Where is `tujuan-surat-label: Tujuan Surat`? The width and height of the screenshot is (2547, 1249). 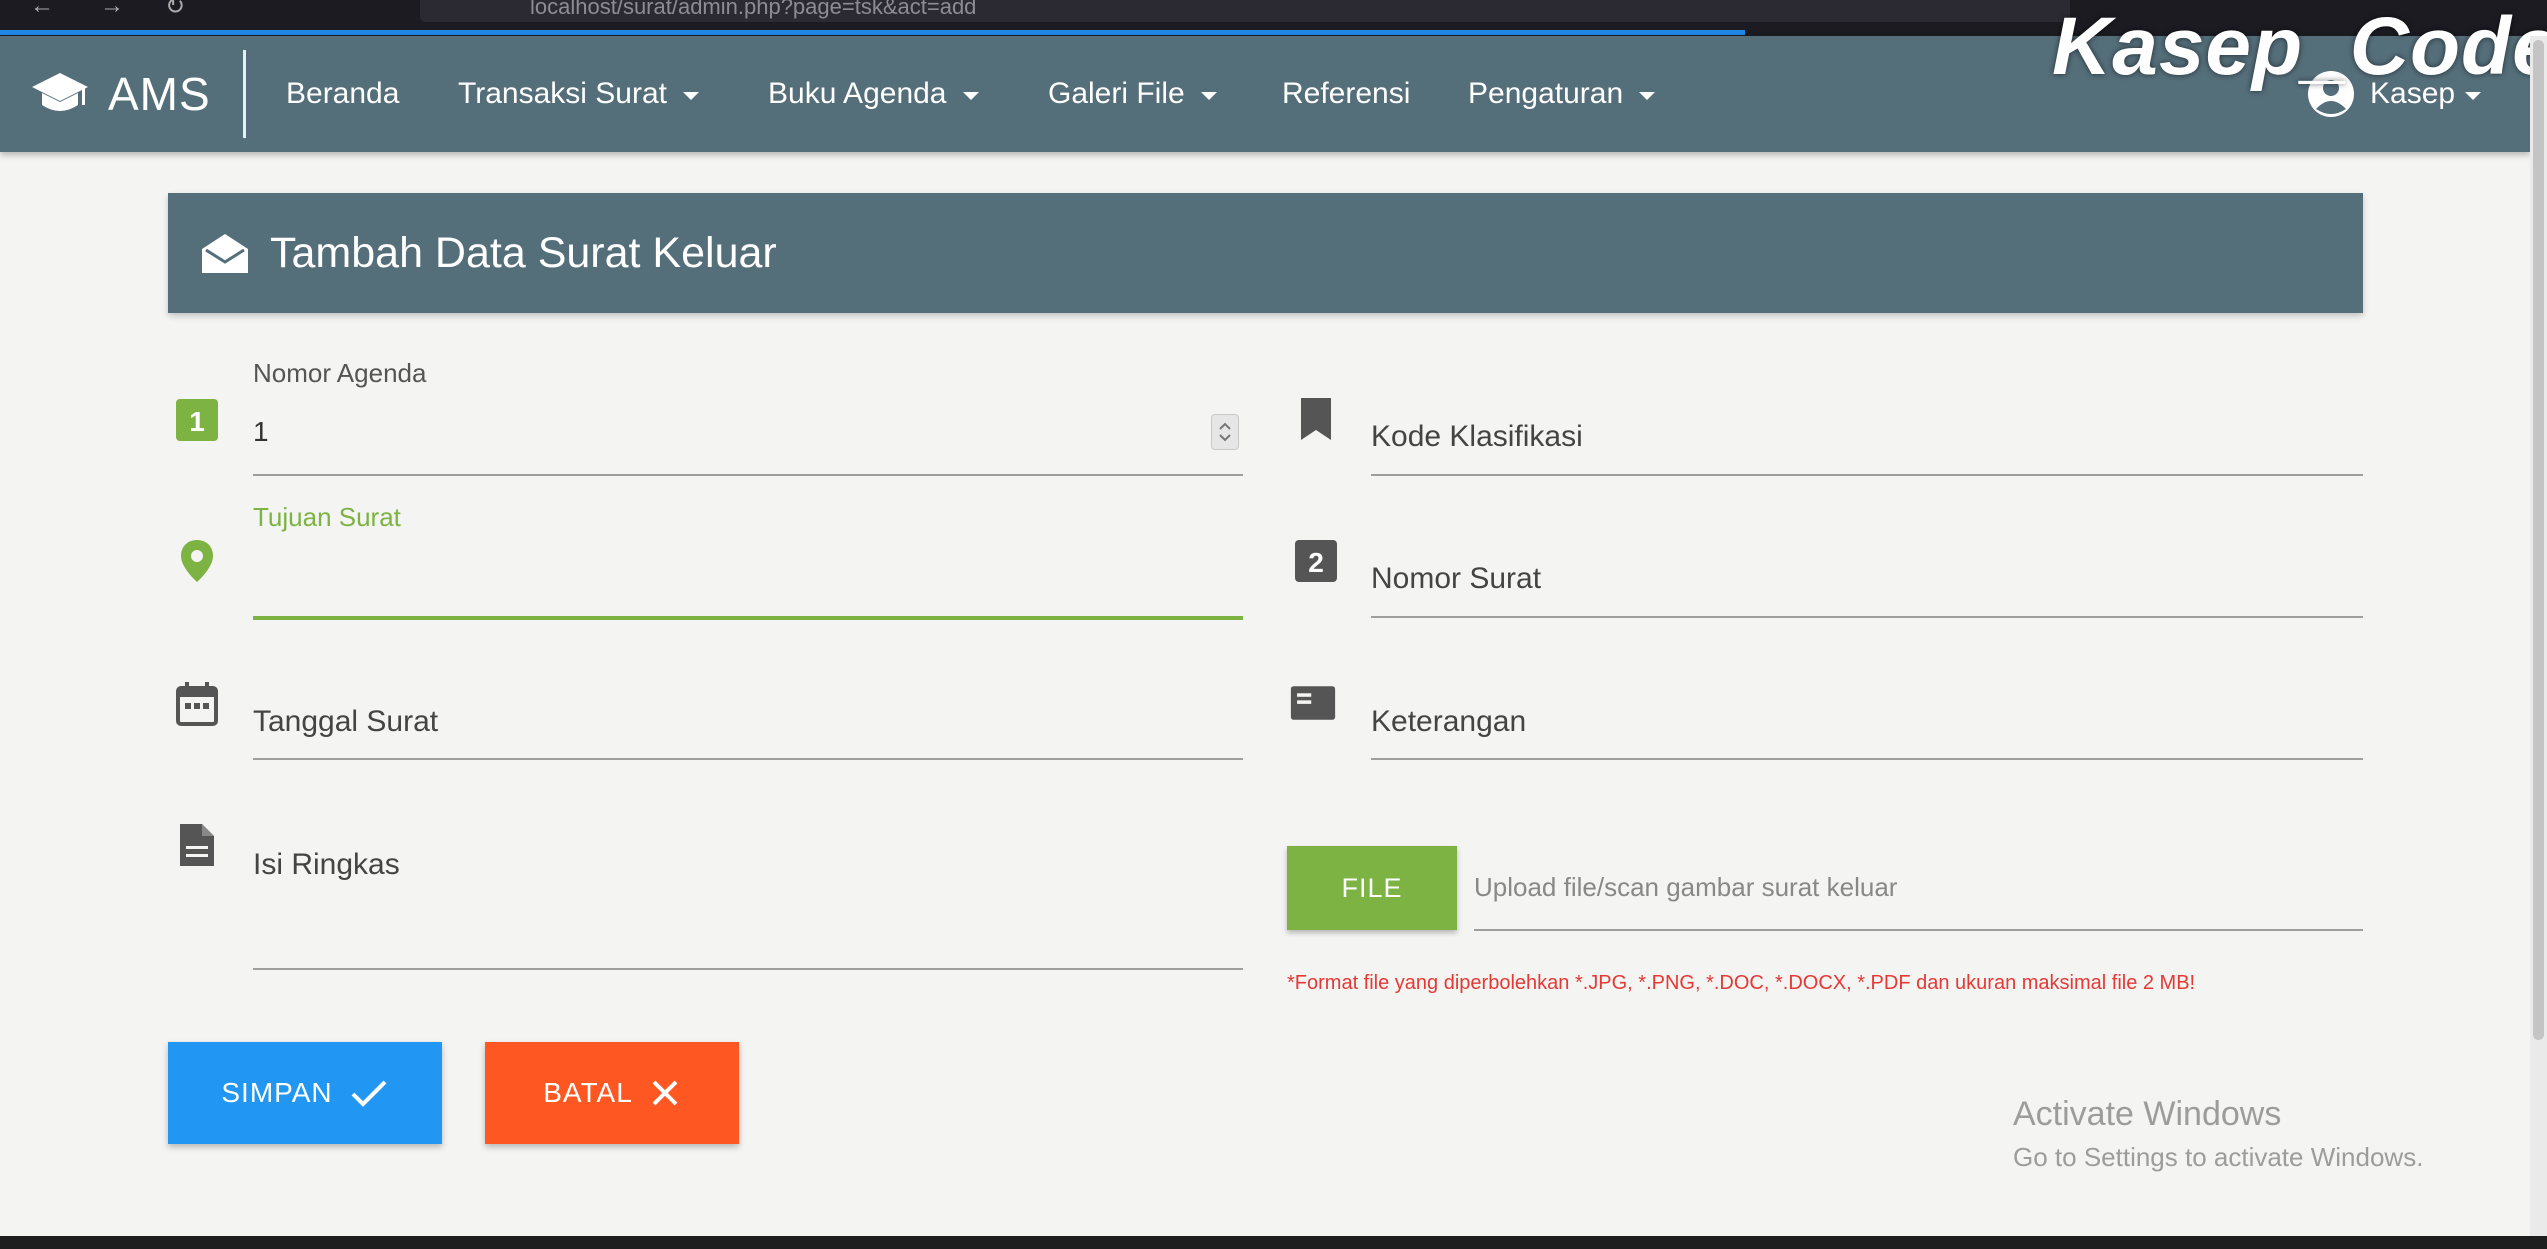
tujuan-surat-label: Tujuan Surat is located at coordinates (327, 517).